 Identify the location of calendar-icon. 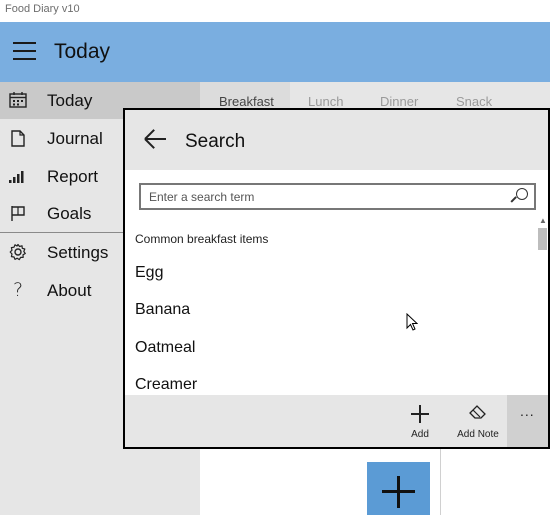
(18, 100).